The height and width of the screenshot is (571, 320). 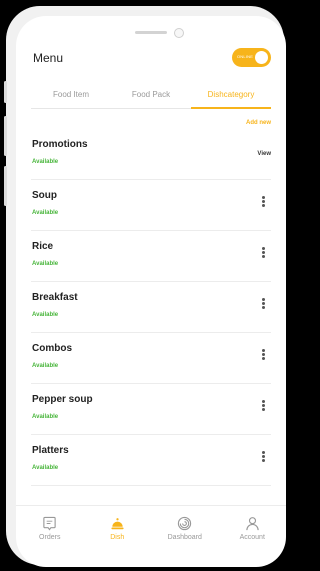 I want to click on list-item: Pepper soup Available, so click(x=151, y=409).